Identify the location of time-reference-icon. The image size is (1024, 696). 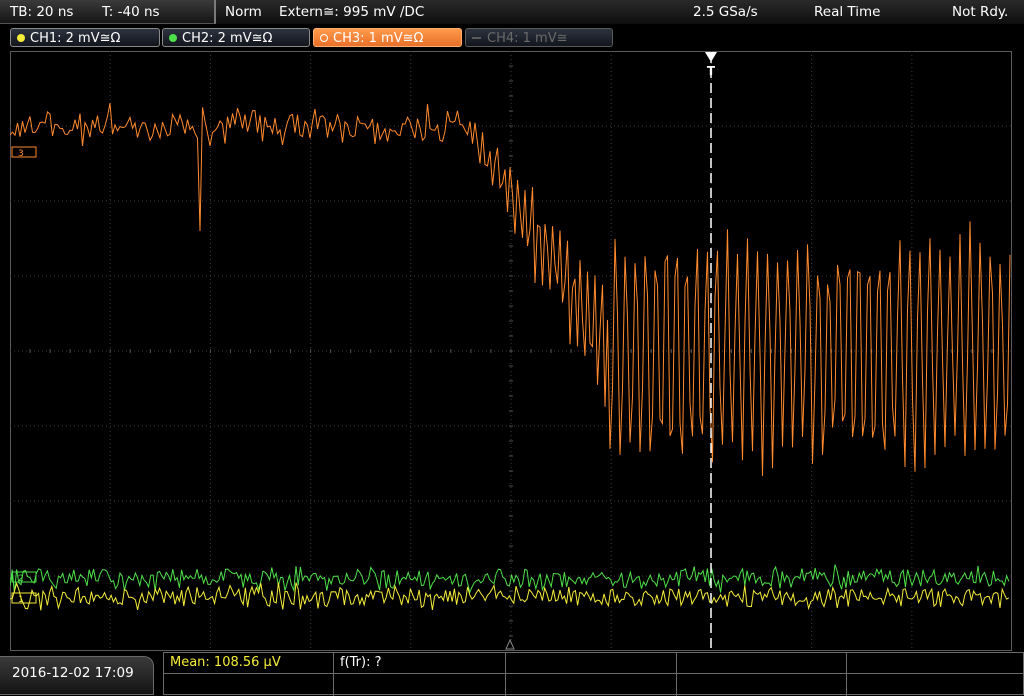
(510, 644).